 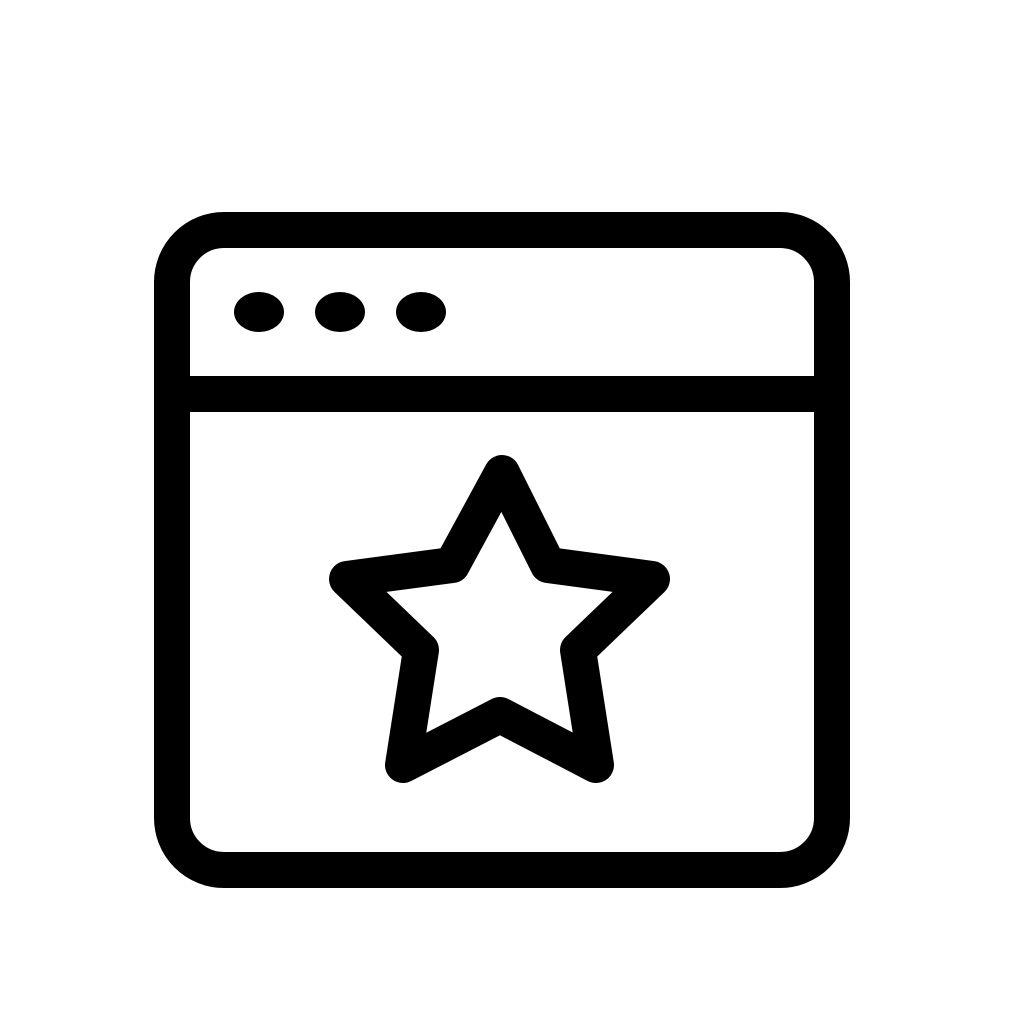 I want to click on star-icon, so click(x=499, y=619).